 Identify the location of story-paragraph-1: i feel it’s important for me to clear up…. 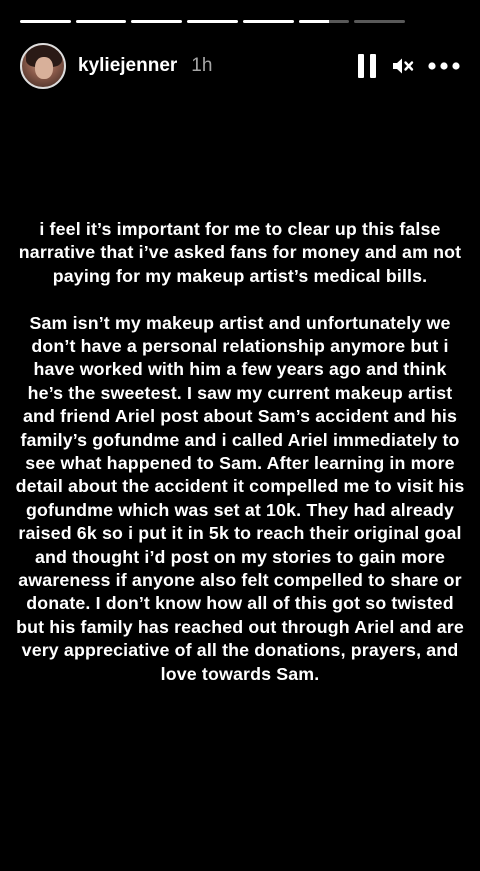
(240, 252).